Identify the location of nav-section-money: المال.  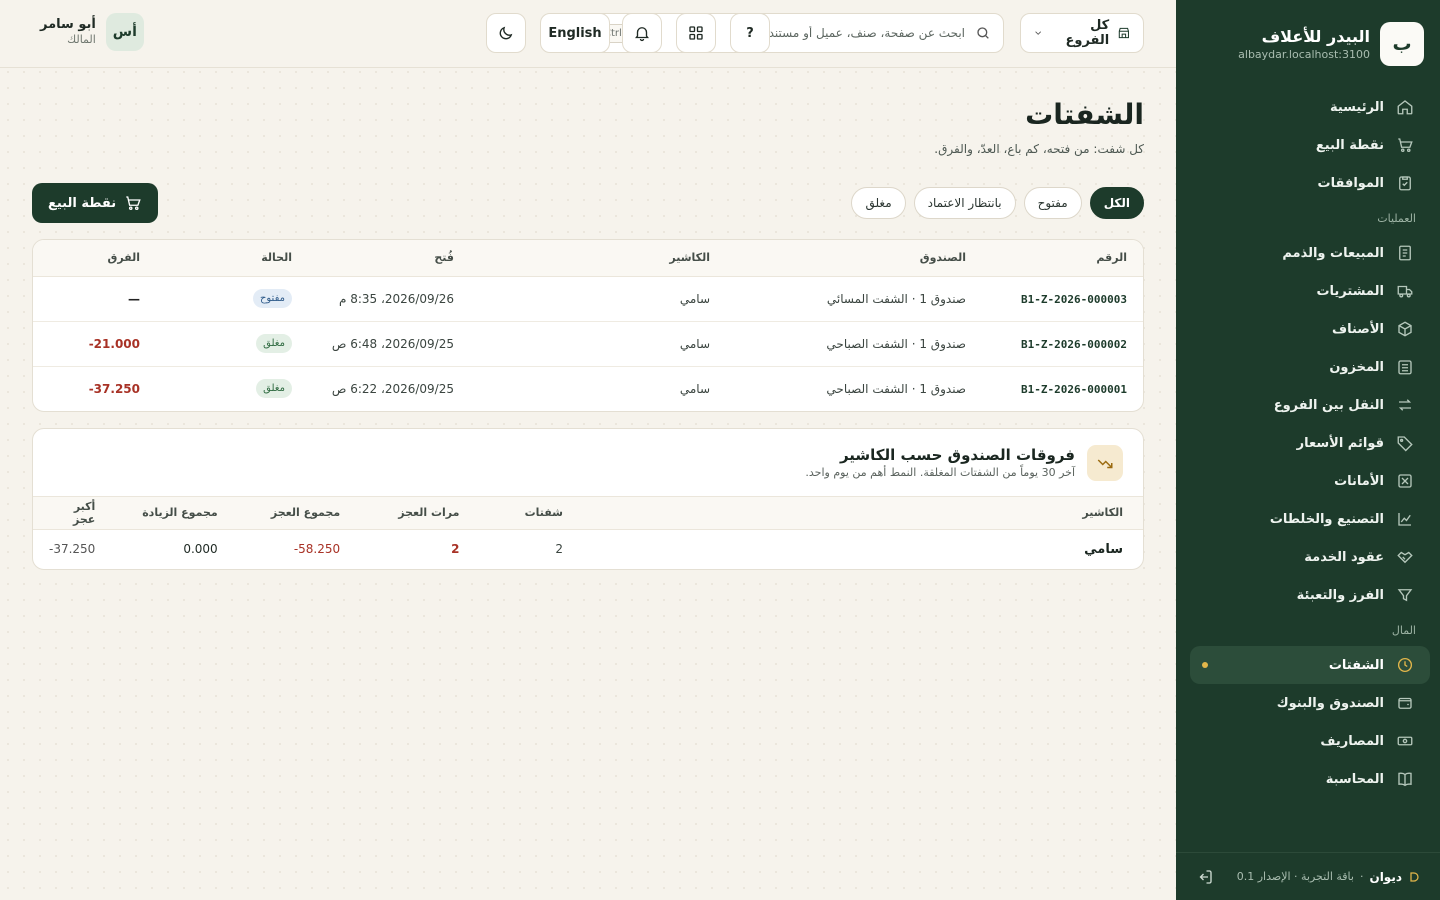
(1403, 630).